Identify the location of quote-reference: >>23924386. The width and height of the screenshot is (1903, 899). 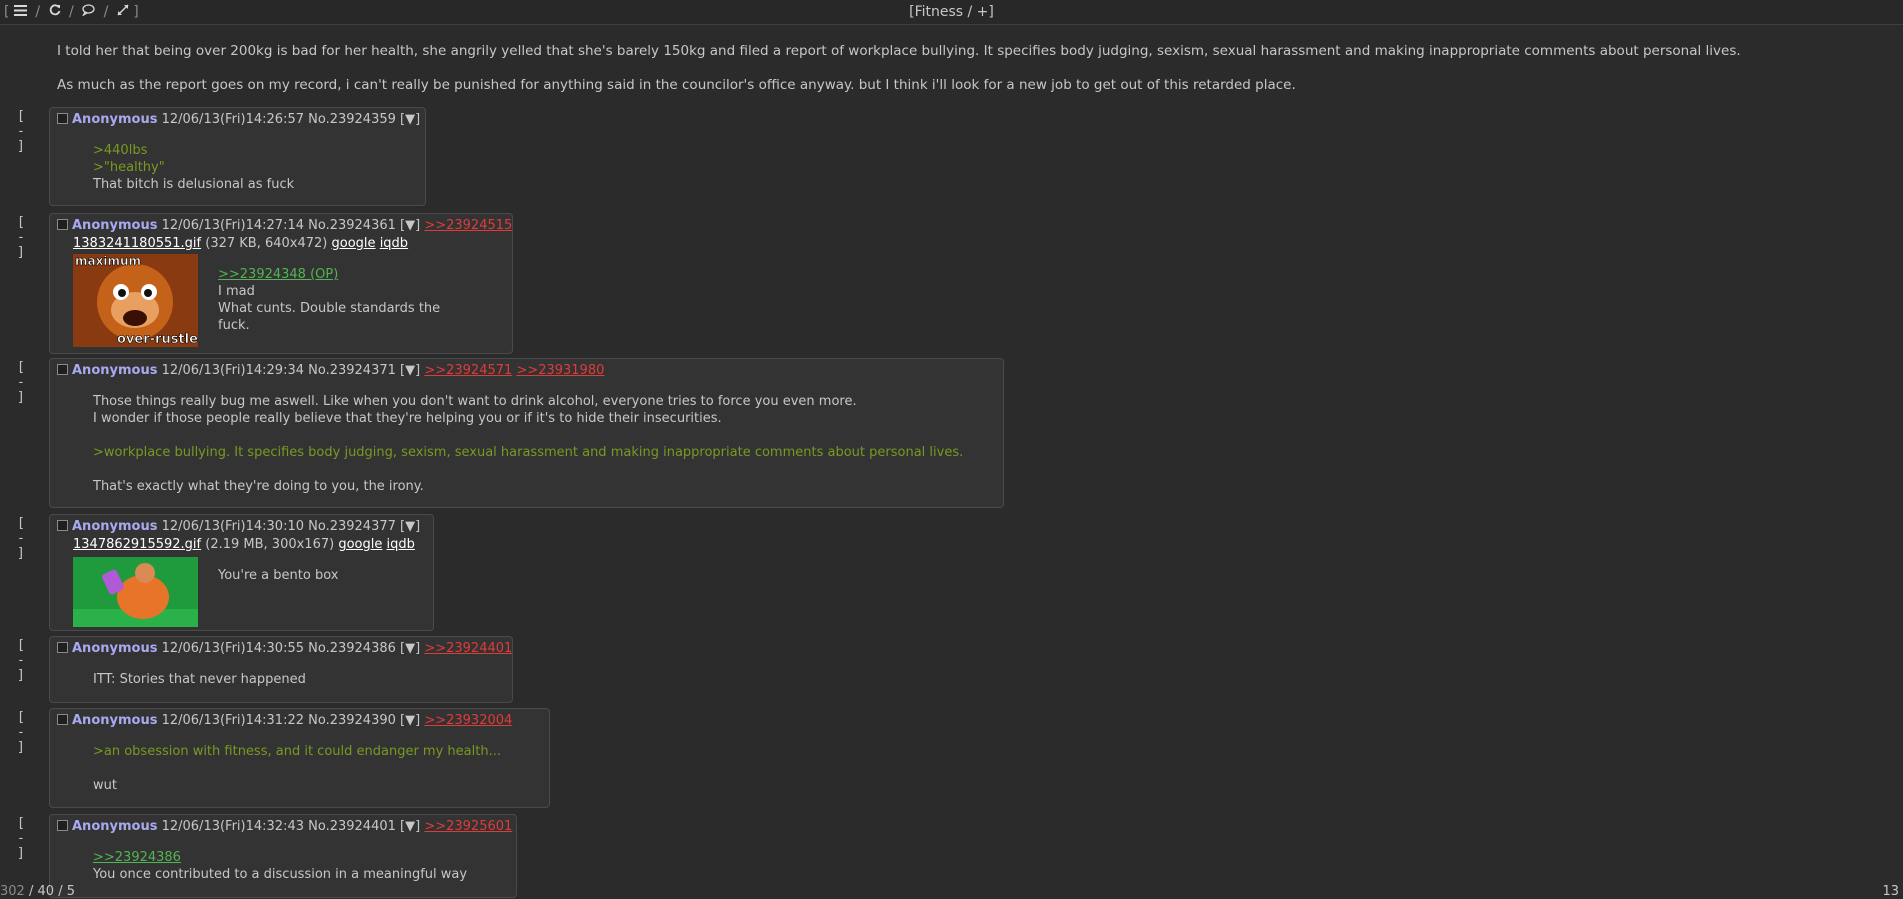
(280, 857).